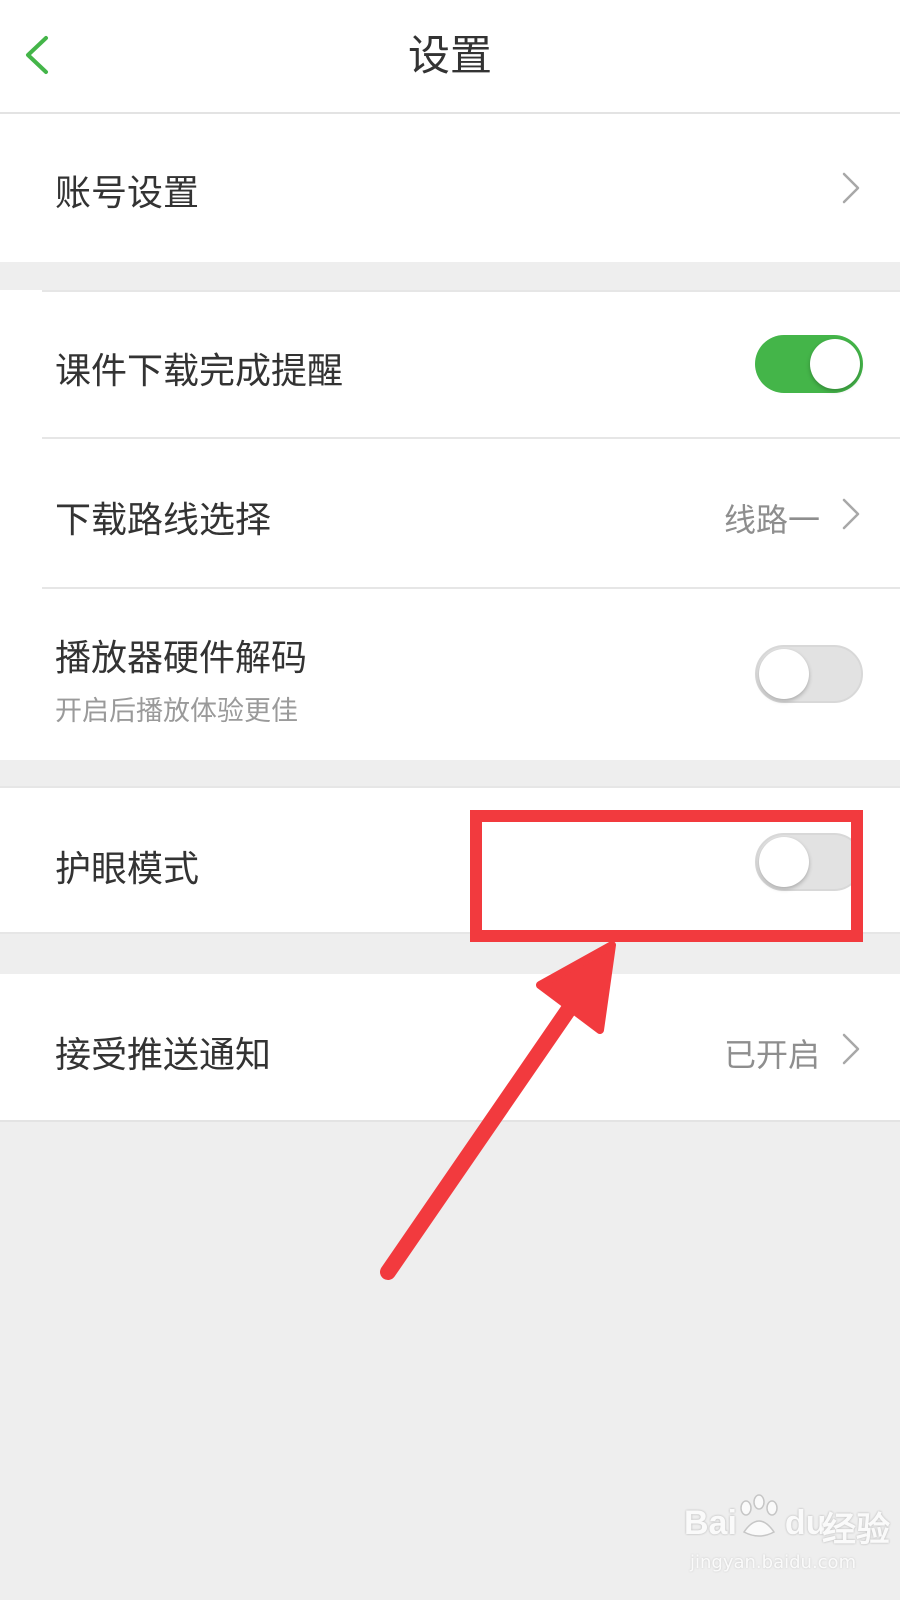 This screenshot has width=900, height=1600. Describe the element at coordinates (450, 674) in the screenshot. I see `hardware-decode-row: 播放器硬件解码 开启后播放体验更佳` at that location.